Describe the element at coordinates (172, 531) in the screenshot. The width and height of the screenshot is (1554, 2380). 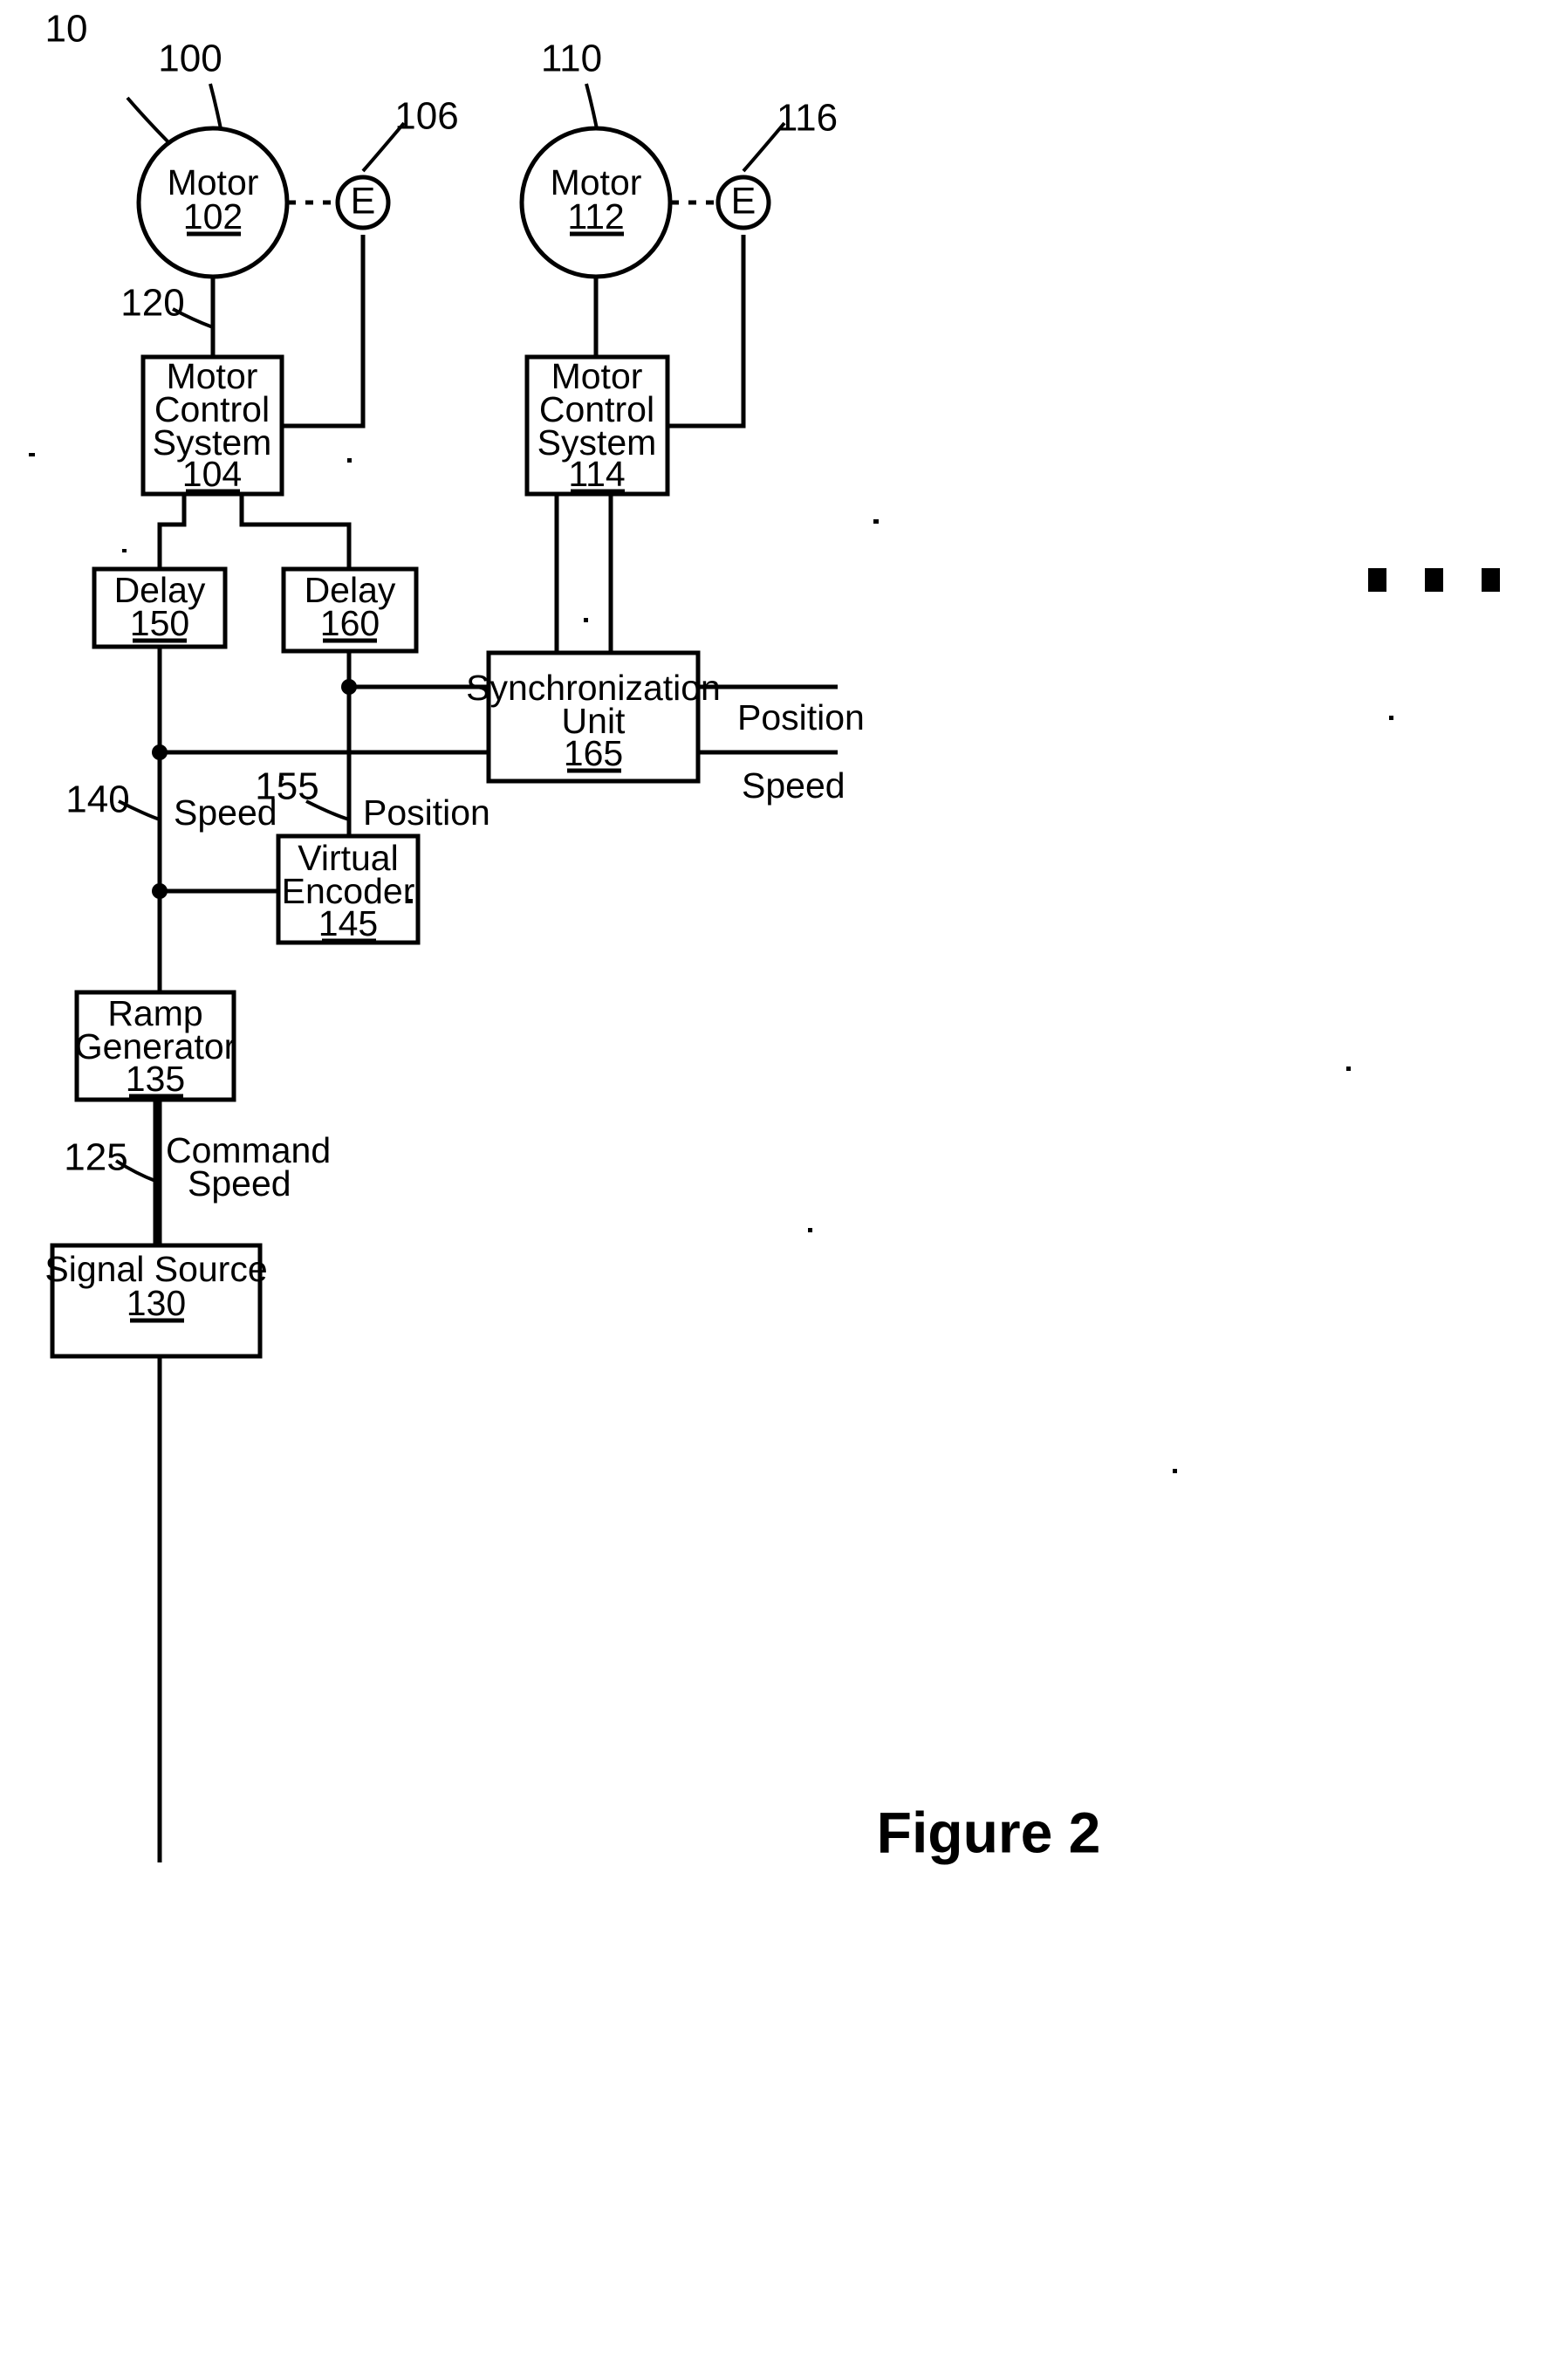
I see `wire-mcs104-to-delay150` at that location.